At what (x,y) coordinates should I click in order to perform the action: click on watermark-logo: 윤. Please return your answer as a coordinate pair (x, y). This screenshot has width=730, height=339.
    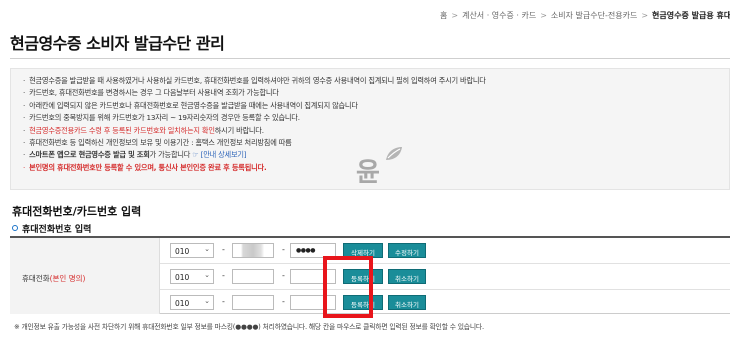
    Looking at the image, I should click on (374, 171).